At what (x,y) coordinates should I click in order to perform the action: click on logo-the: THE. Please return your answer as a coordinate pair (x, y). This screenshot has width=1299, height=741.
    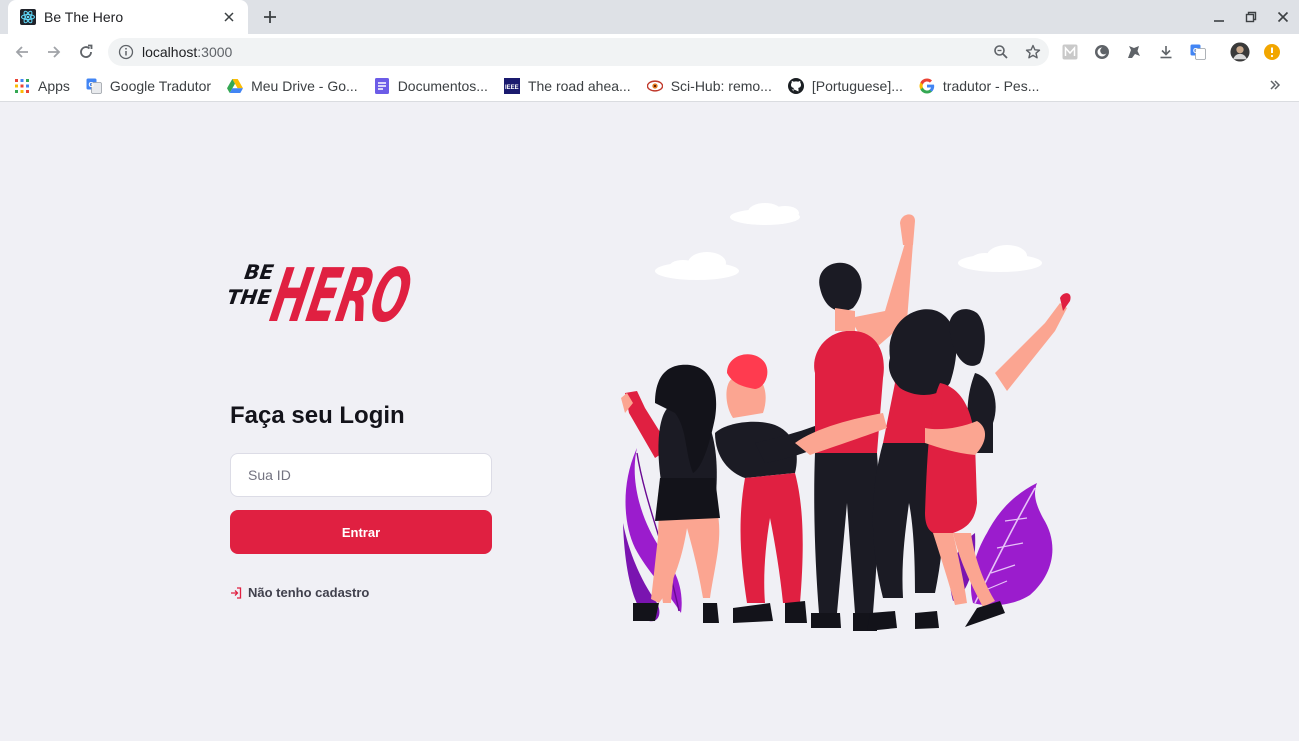
    Looking at the image, I should click on (251, 297).